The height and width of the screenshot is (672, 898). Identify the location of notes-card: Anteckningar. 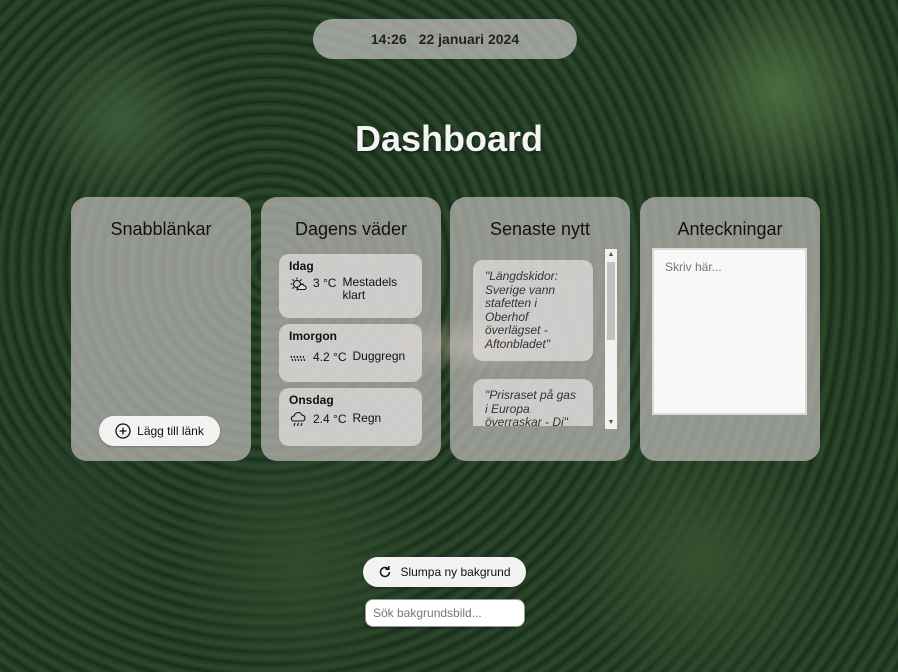
(730, 329).